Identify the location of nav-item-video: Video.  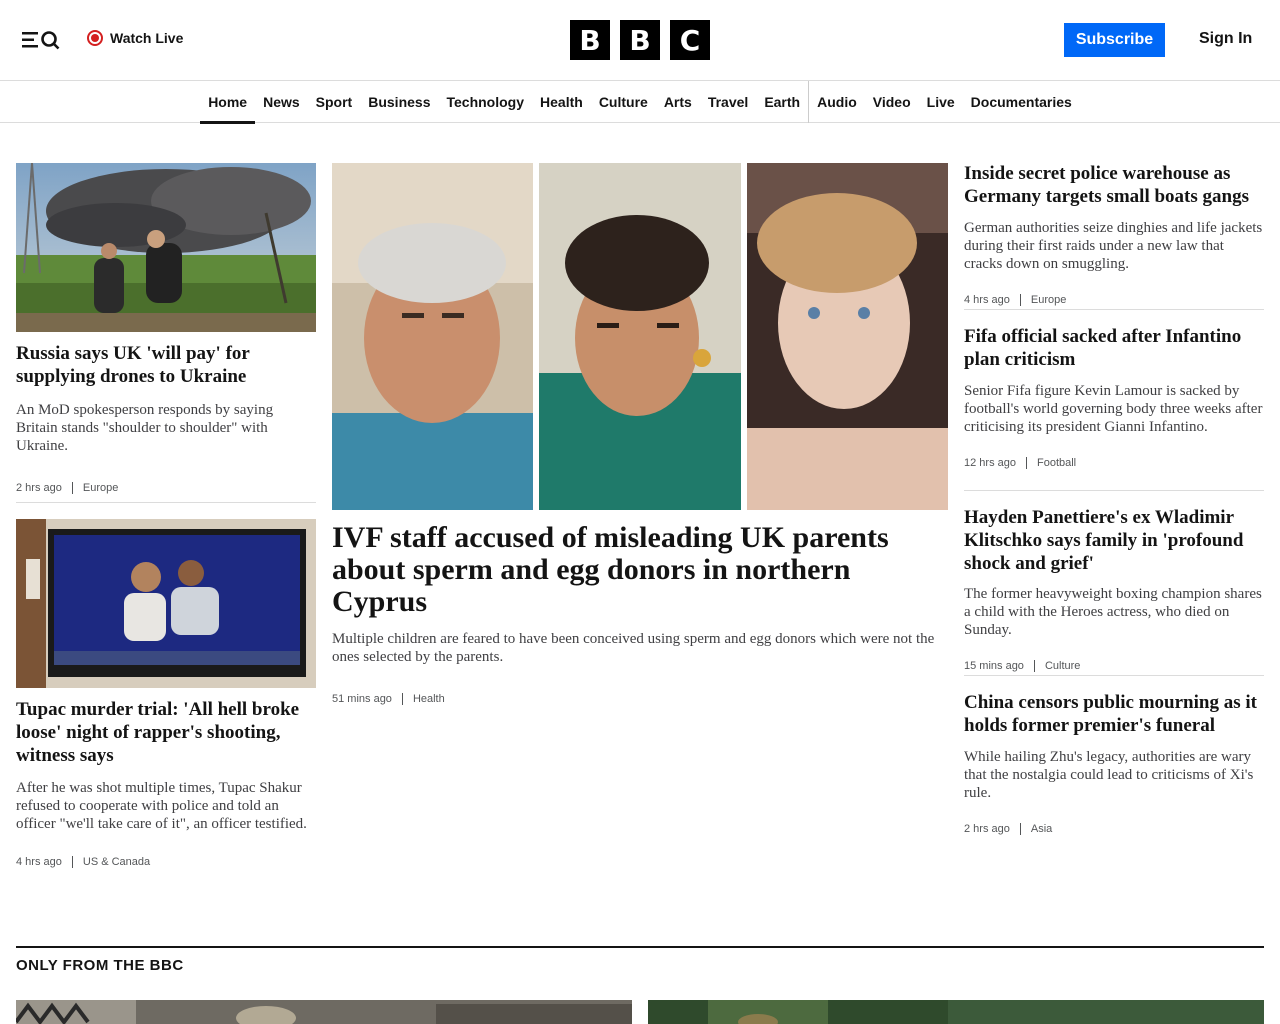
(892, 102).